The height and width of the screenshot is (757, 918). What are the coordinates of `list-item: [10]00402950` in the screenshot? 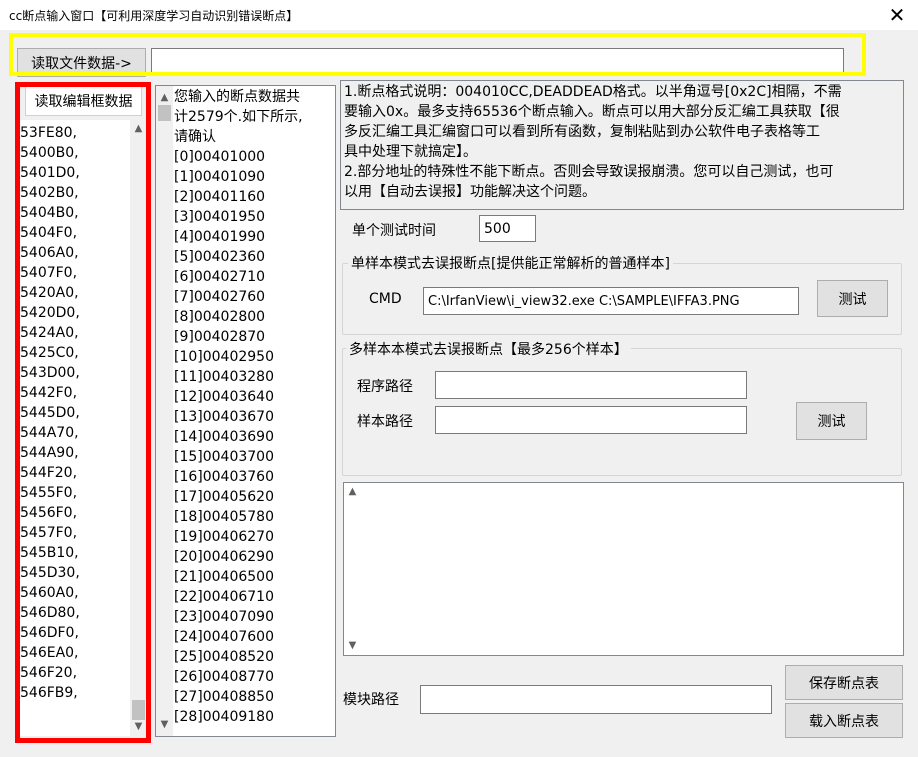 It's located at (254, 357).